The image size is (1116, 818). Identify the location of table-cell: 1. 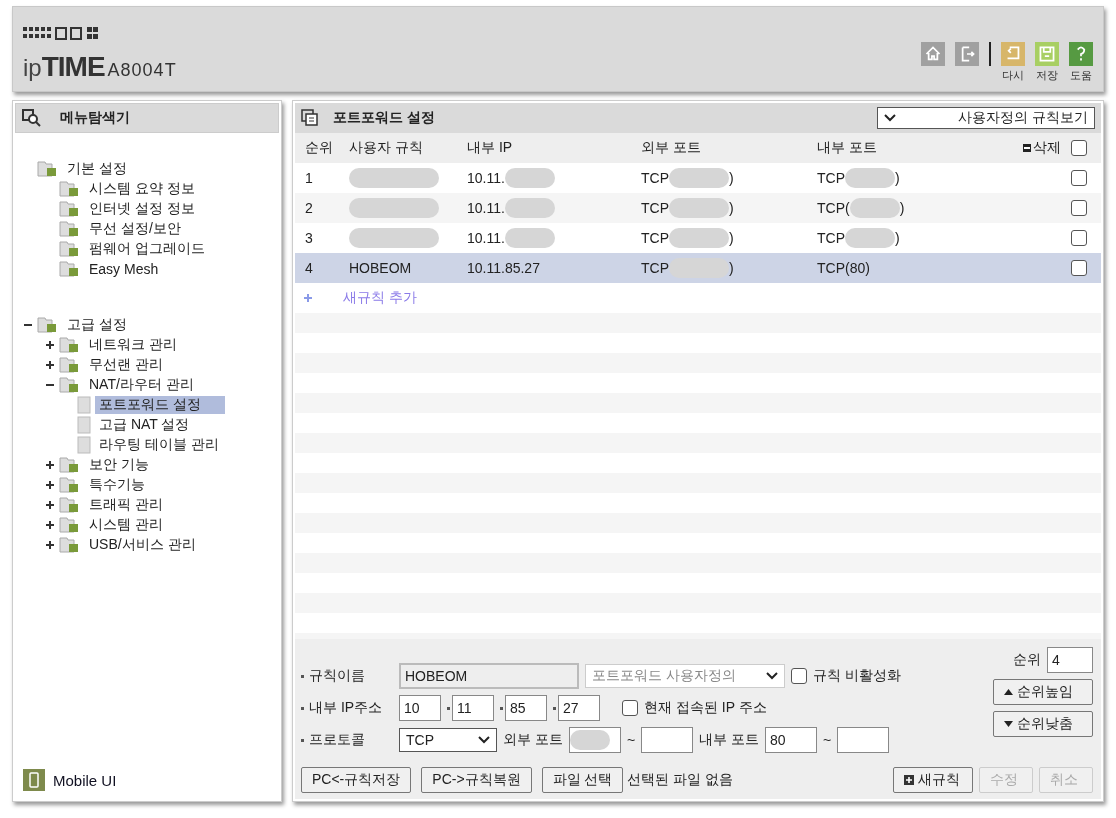
(309, 178).